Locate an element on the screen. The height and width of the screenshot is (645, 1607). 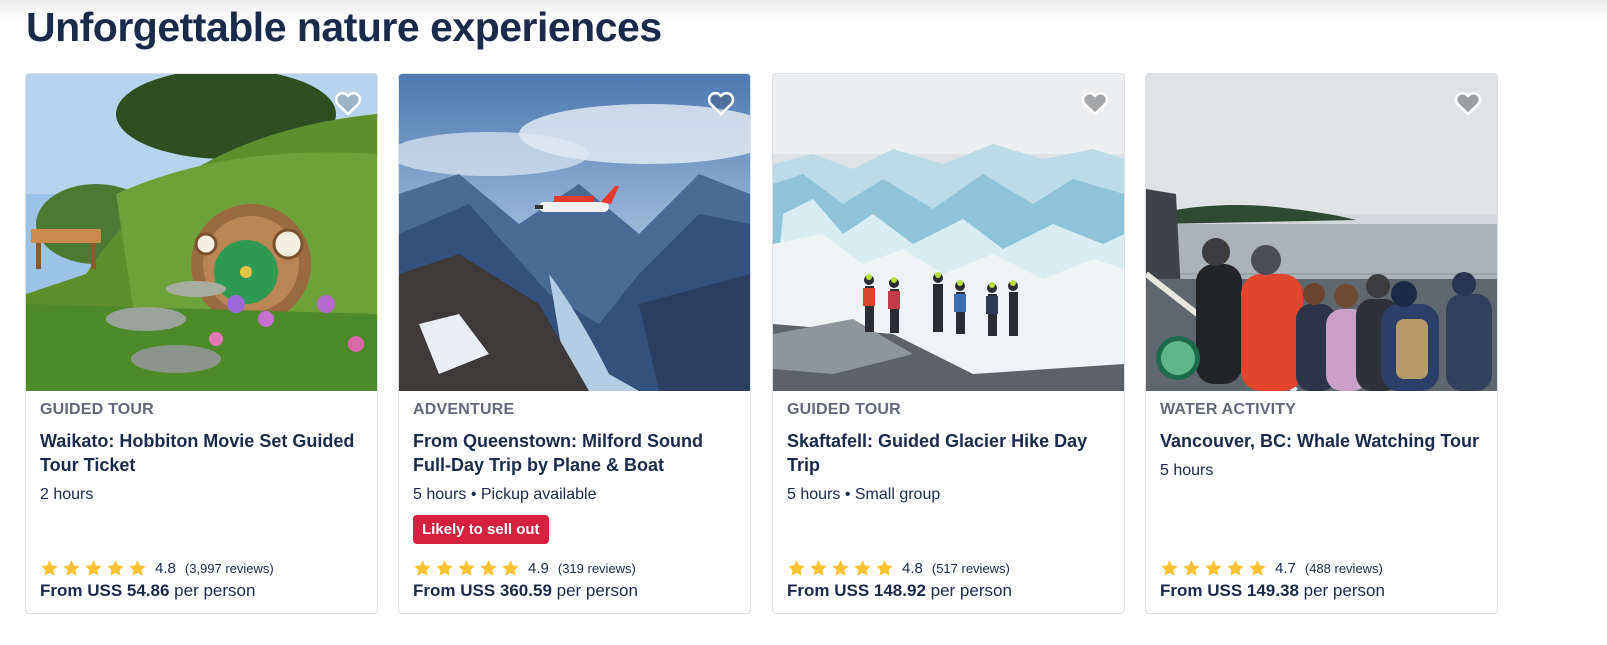
card-meta: 5 hours • Pickup available is located at coordinates (505, 494).